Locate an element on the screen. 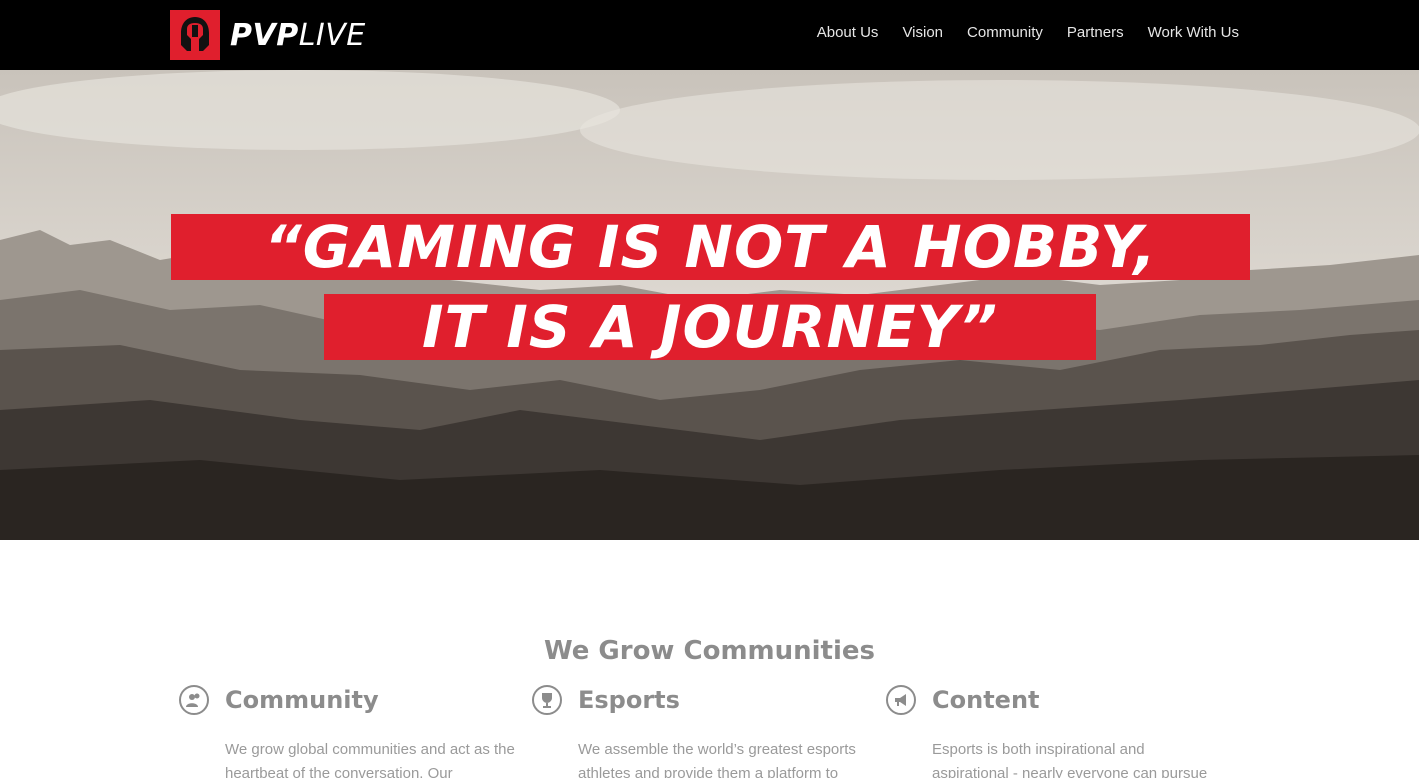 This screenshot has height=778, width=1419. logo-wordmark: PVPLIVE is located at coordinates (298, 35).